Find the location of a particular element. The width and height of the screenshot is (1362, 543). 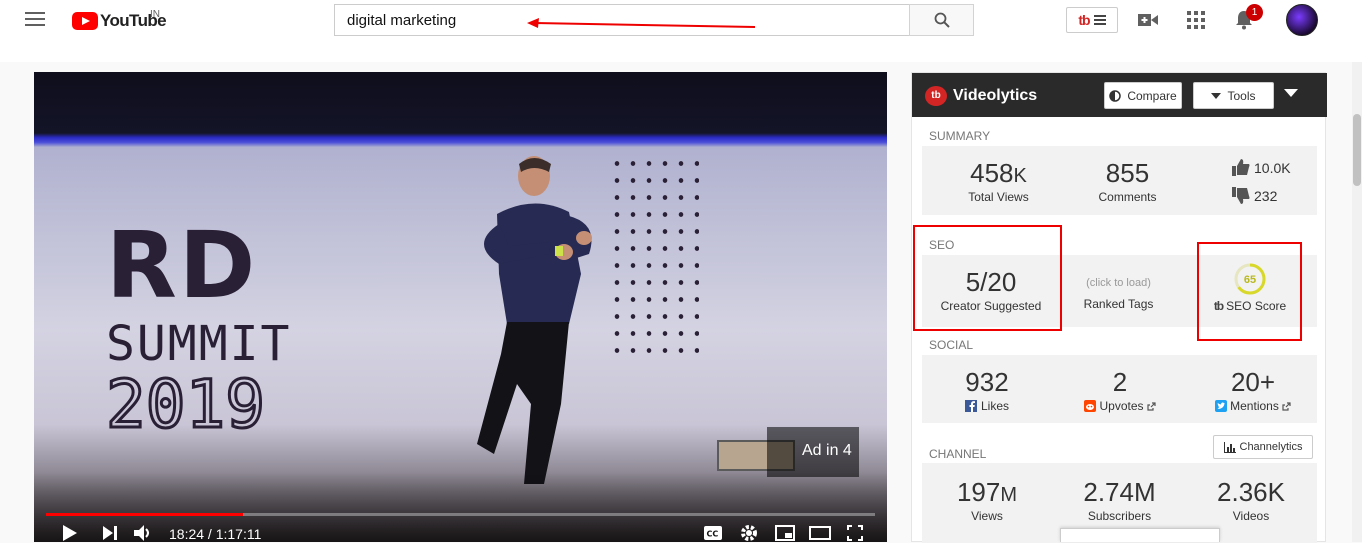

collapse-caret-icon is located at coordinates (1291, 93).